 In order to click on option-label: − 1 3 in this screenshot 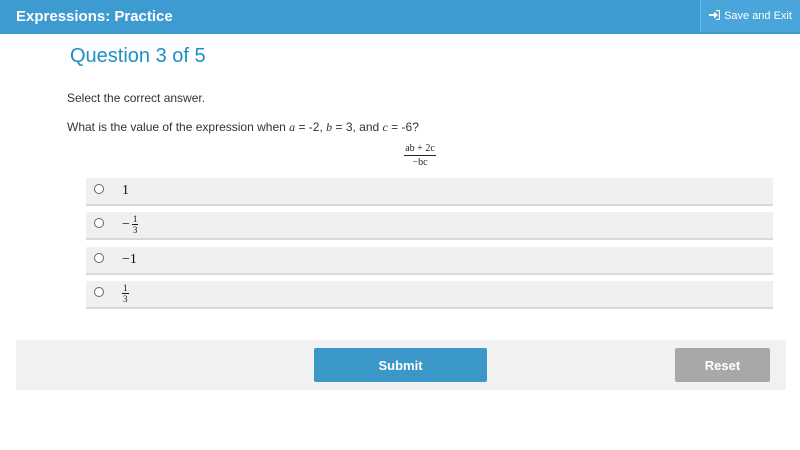, I will do `click(130, 225)`.